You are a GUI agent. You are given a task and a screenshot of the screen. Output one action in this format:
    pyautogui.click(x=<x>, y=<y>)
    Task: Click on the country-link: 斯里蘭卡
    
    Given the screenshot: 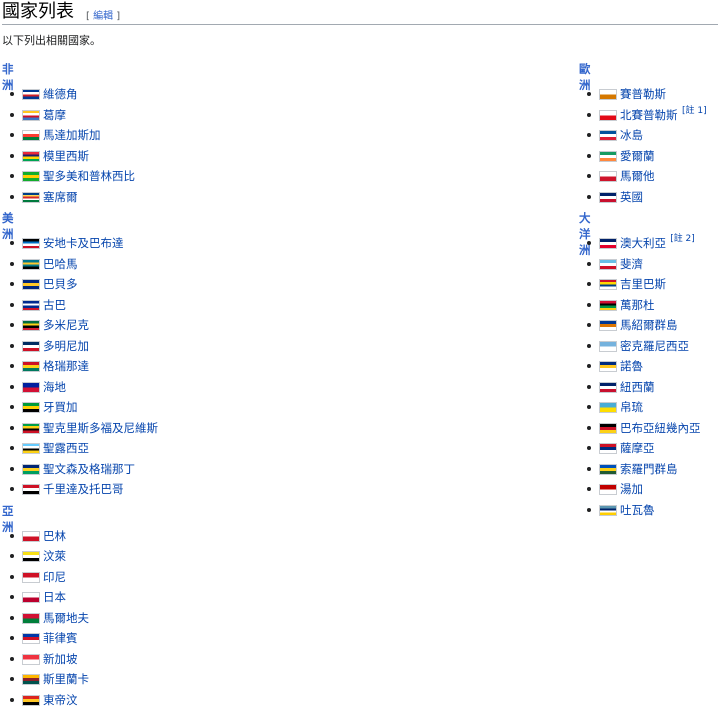 What is the action you would take?
    pyautogui.click(x=66, y=679)
    